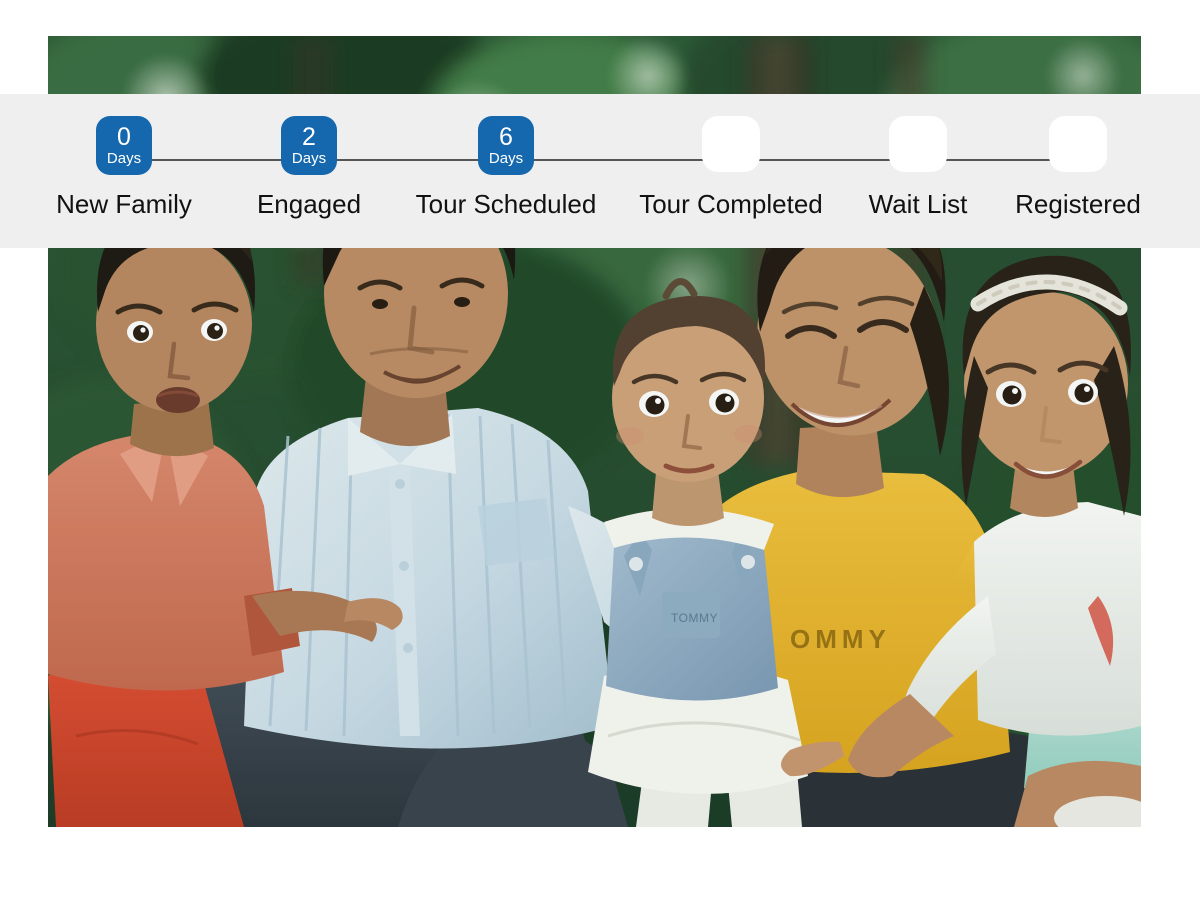 The height and width of the screenshot is (900, 1200). Describe the element at coordinates (731, 204) in the screenshot. I see `step-label-tour-completed: Tour Completed` at that location.